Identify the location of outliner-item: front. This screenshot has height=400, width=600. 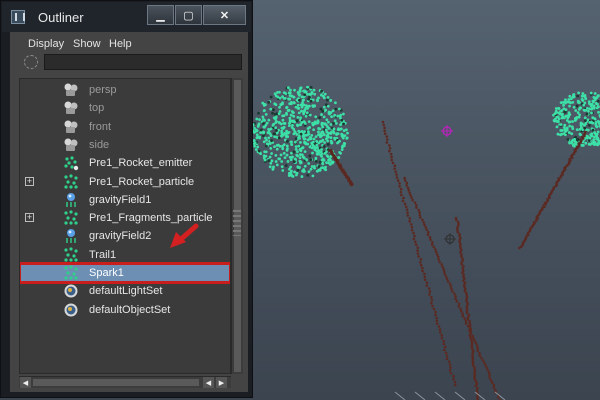
(125, 127).